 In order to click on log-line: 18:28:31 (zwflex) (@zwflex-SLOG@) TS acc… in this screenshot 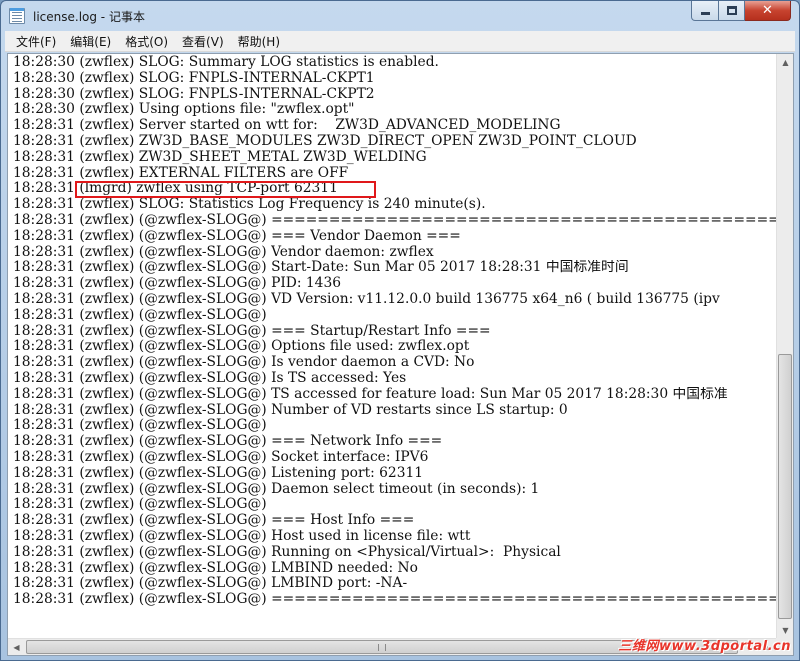, I will do `click(370, 394)`.